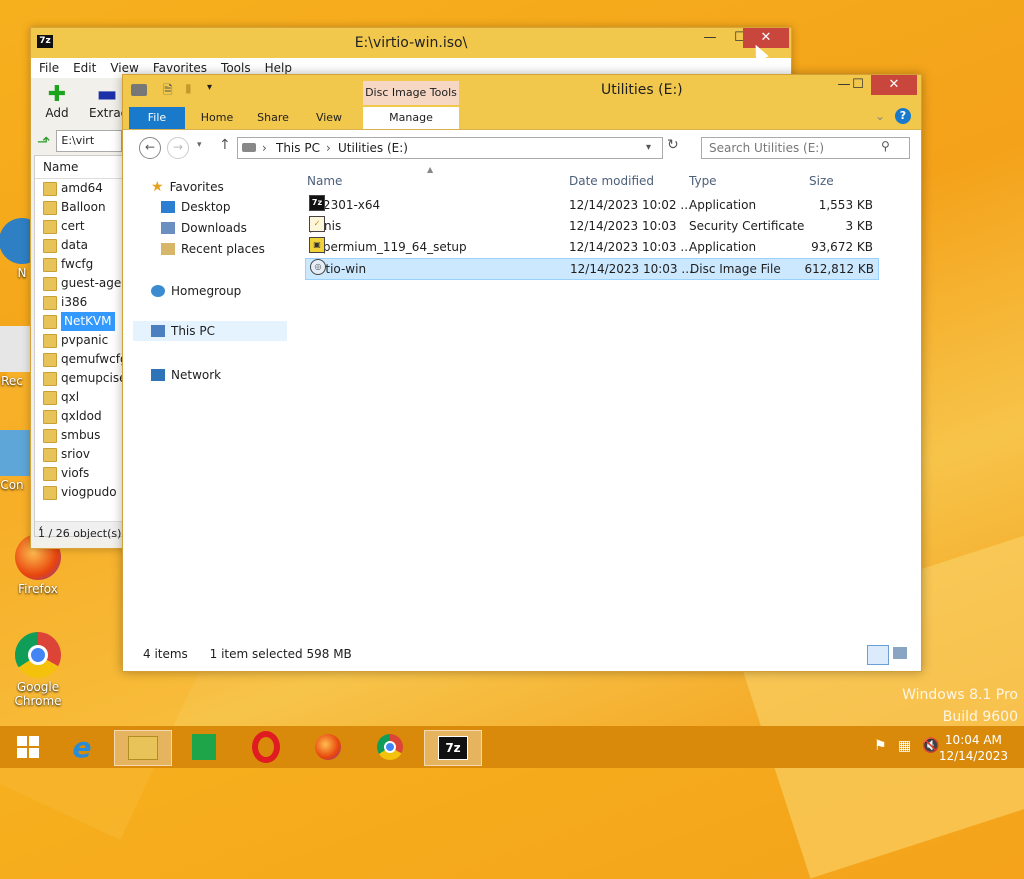 The width and height of the screenshot is (1024, 879). What do you see at coordinates (298, 148) in the screenshot?
I see `breadcrumb-this-pc: This PC` at bounding box center [298, 148].